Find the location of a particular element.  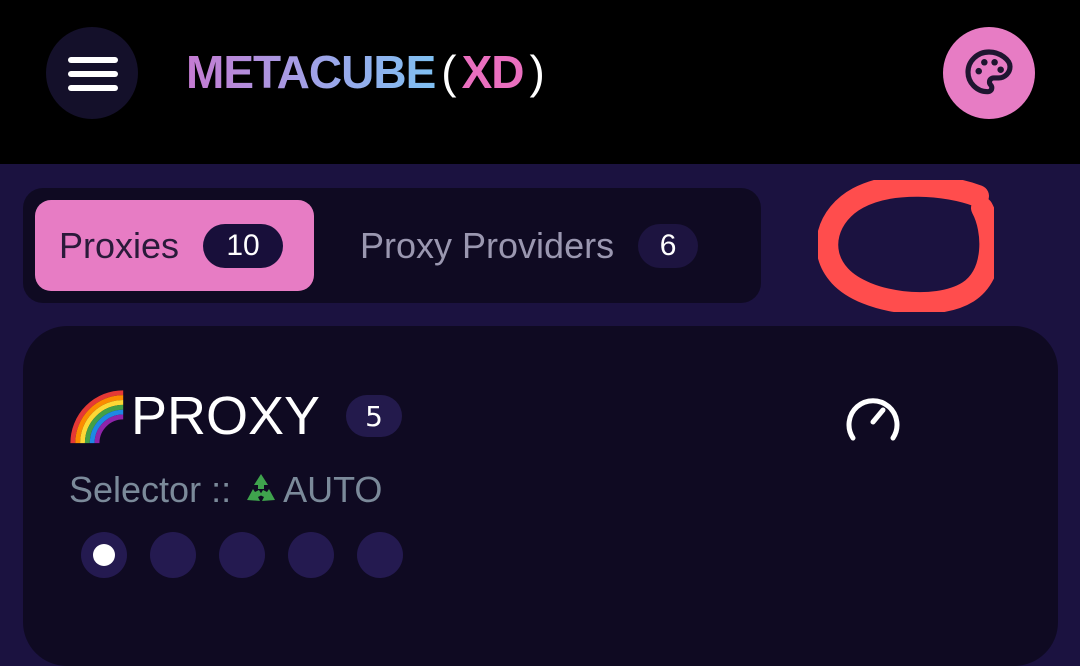

tab-proxies: Proxies 10 is located at coordinates (174, 245).